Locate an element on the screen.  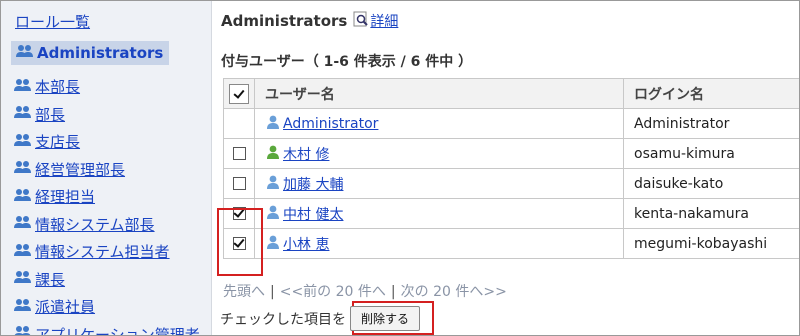
user-name: 木村 修 is located at coordinates (306, 154).